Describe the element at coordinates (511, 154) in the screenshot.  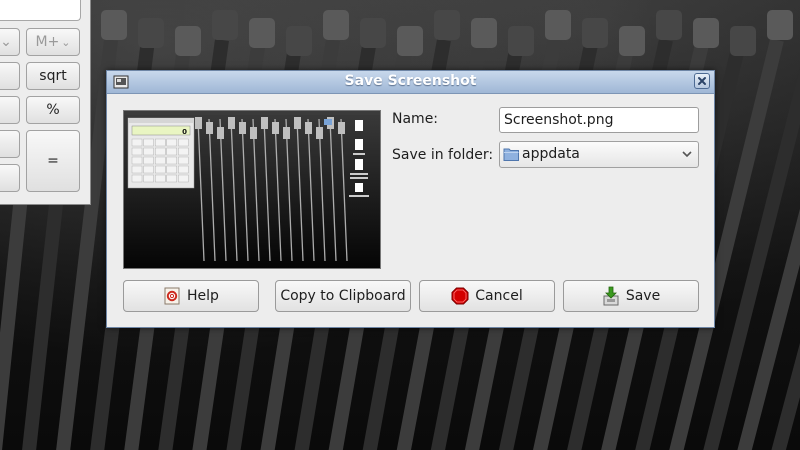
I see `folder-icon` at that location.